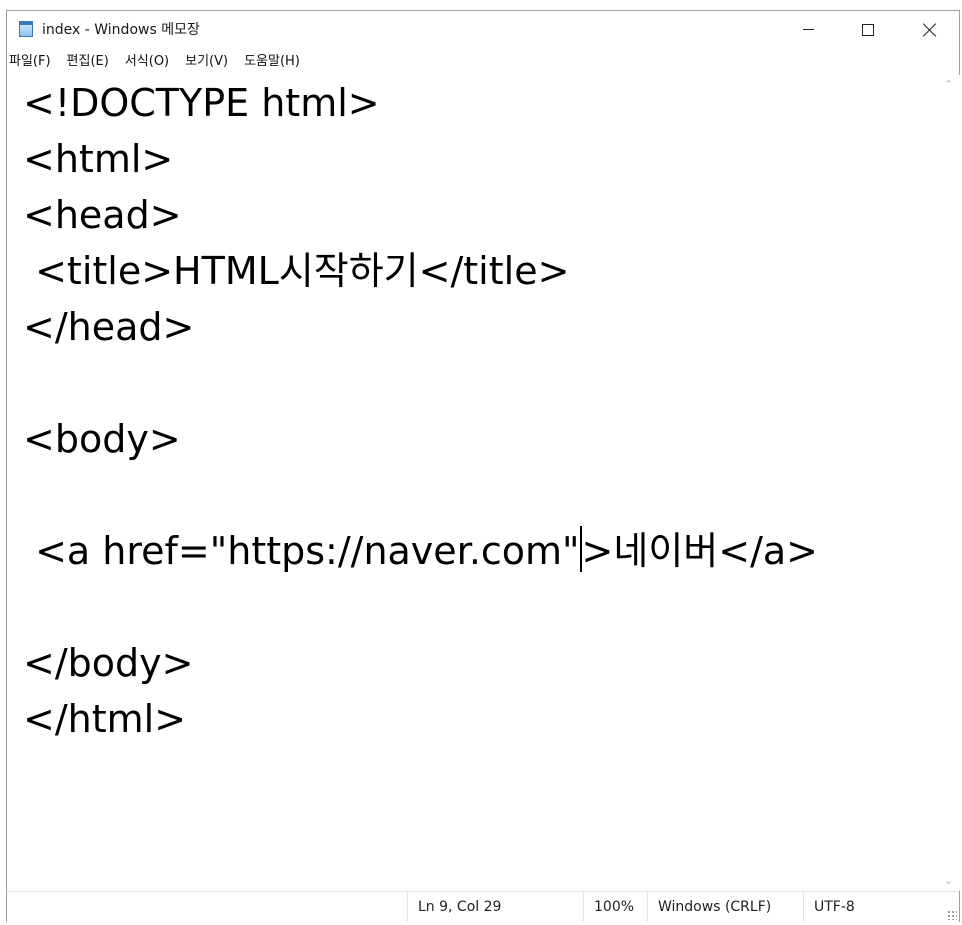  I want to click on menu-view: 보기(V), so click(206, 62).